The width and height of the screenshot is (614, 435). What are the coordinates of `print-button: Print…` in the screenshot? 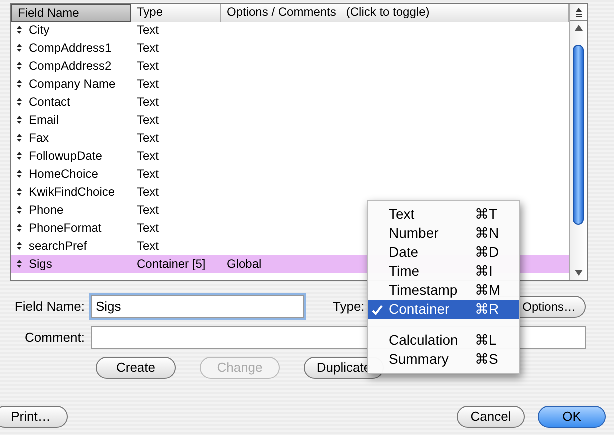 It's located at (34, 417).